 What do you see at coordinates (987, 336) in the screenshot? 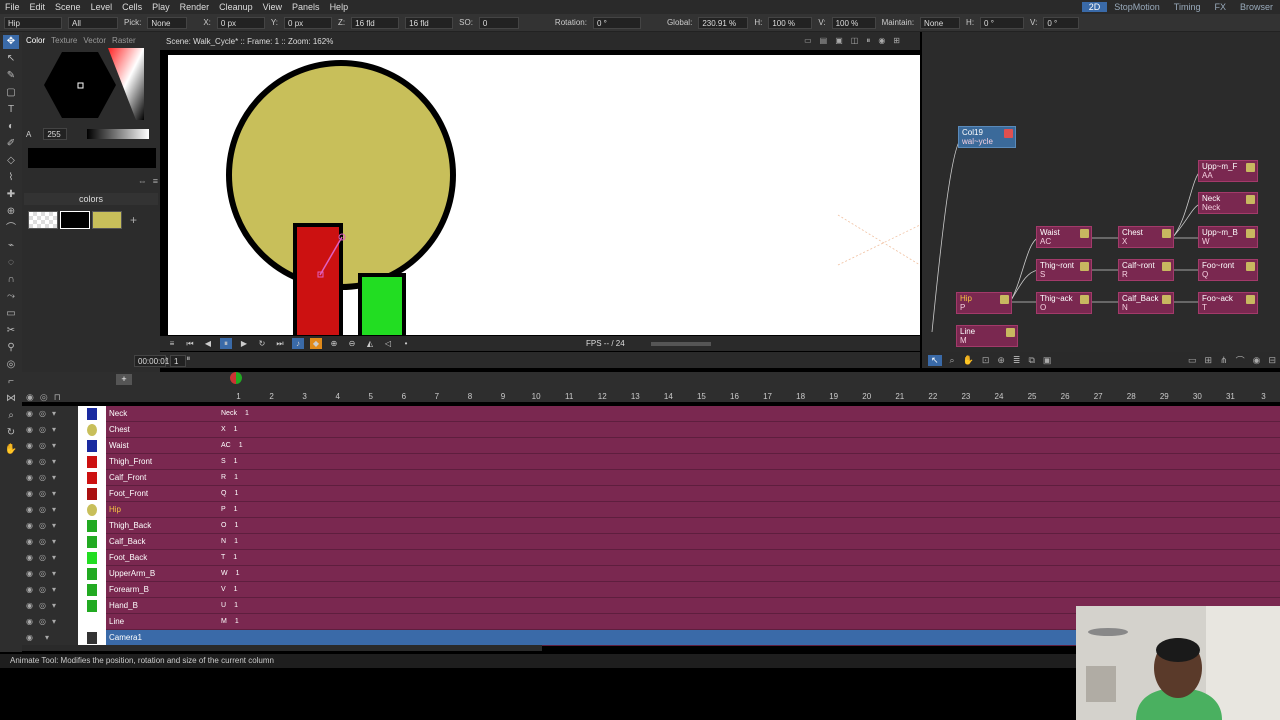
I see `node-line: Line M` at bounding box center [987, 336].